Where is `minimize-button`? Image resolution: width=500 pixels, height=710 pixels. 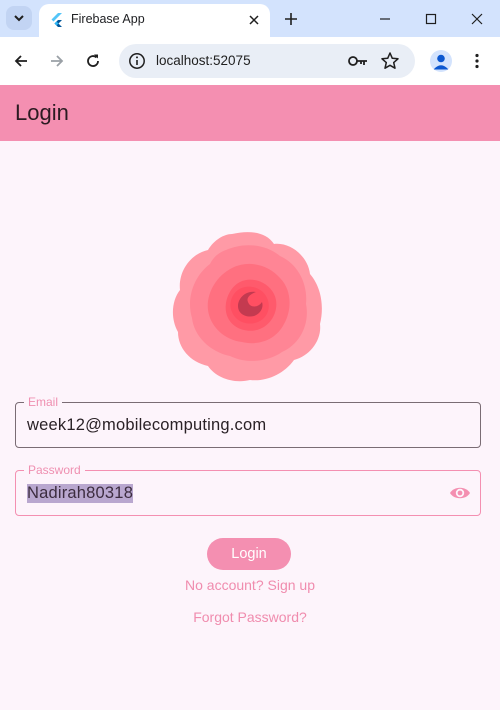
minimize-button is located at coordinates (385, 18).